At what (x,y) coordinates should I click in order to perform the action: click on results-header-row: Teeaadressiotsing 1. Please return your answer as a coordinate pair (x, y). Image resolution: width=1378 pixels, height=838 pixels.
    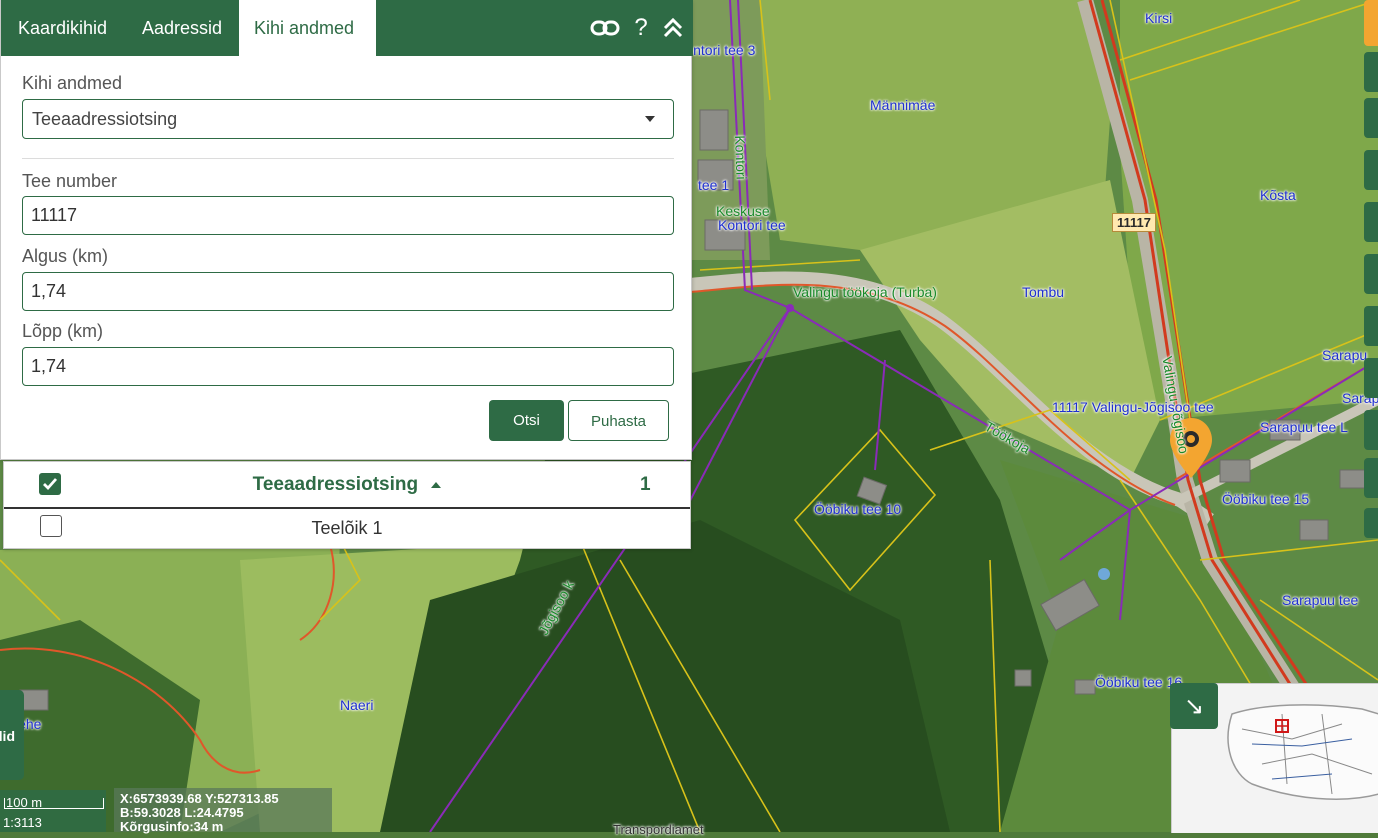
    Looking at the image, I should click on (347, 485).